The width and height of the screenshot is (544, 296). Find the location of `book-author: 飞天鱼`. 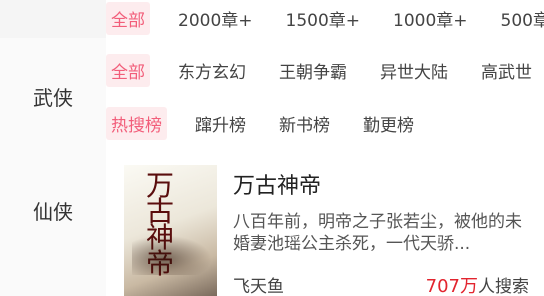

book-author: 飞天鱼 is located at coordinates (258, 286).